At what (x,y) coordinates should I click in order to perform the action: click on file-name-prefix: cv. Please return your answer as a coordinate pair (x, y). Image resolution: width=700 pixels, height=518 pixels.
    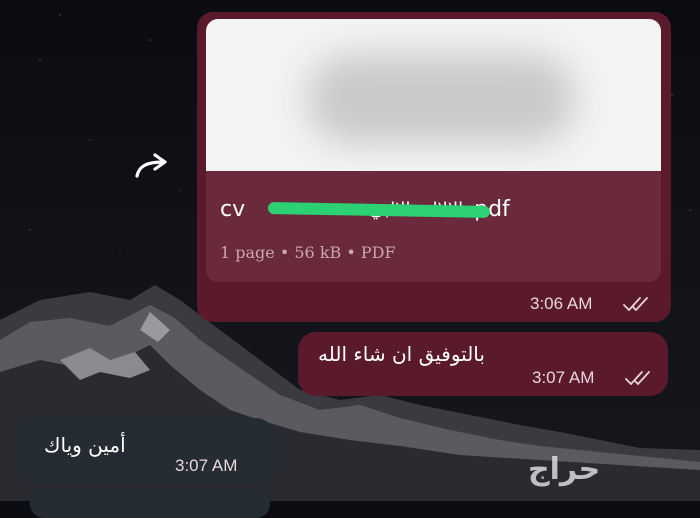
    Looking at the image, I should click on (233, 209).